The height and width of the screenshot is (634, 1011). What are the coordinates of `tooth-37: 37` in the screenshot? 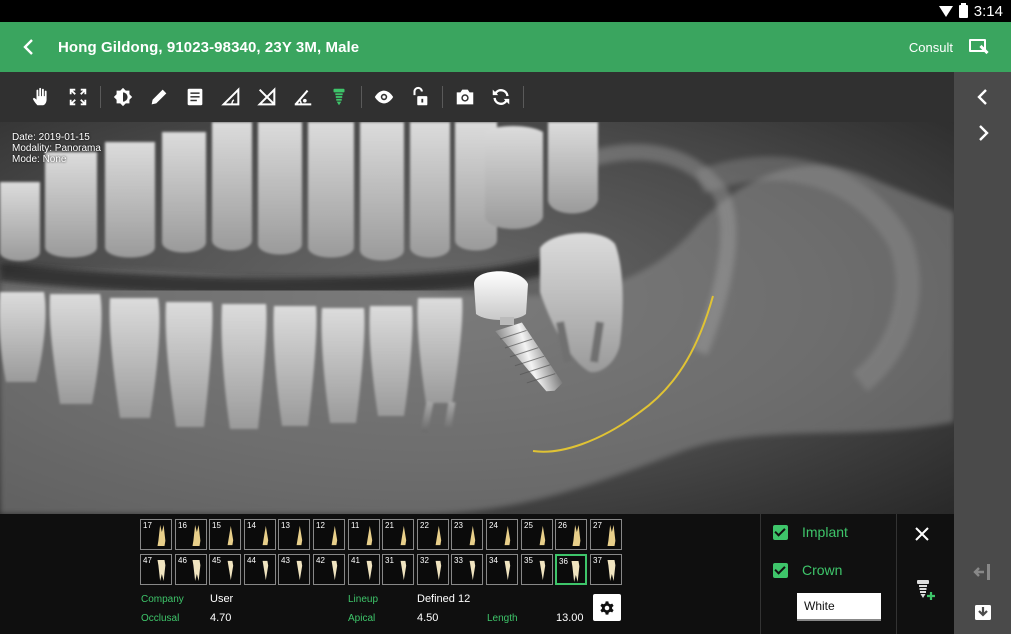 It's located at (606, 569).